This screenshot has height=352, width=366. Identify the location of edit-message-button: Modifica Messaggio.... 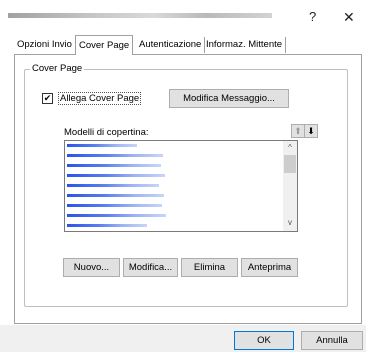
(229, 98).